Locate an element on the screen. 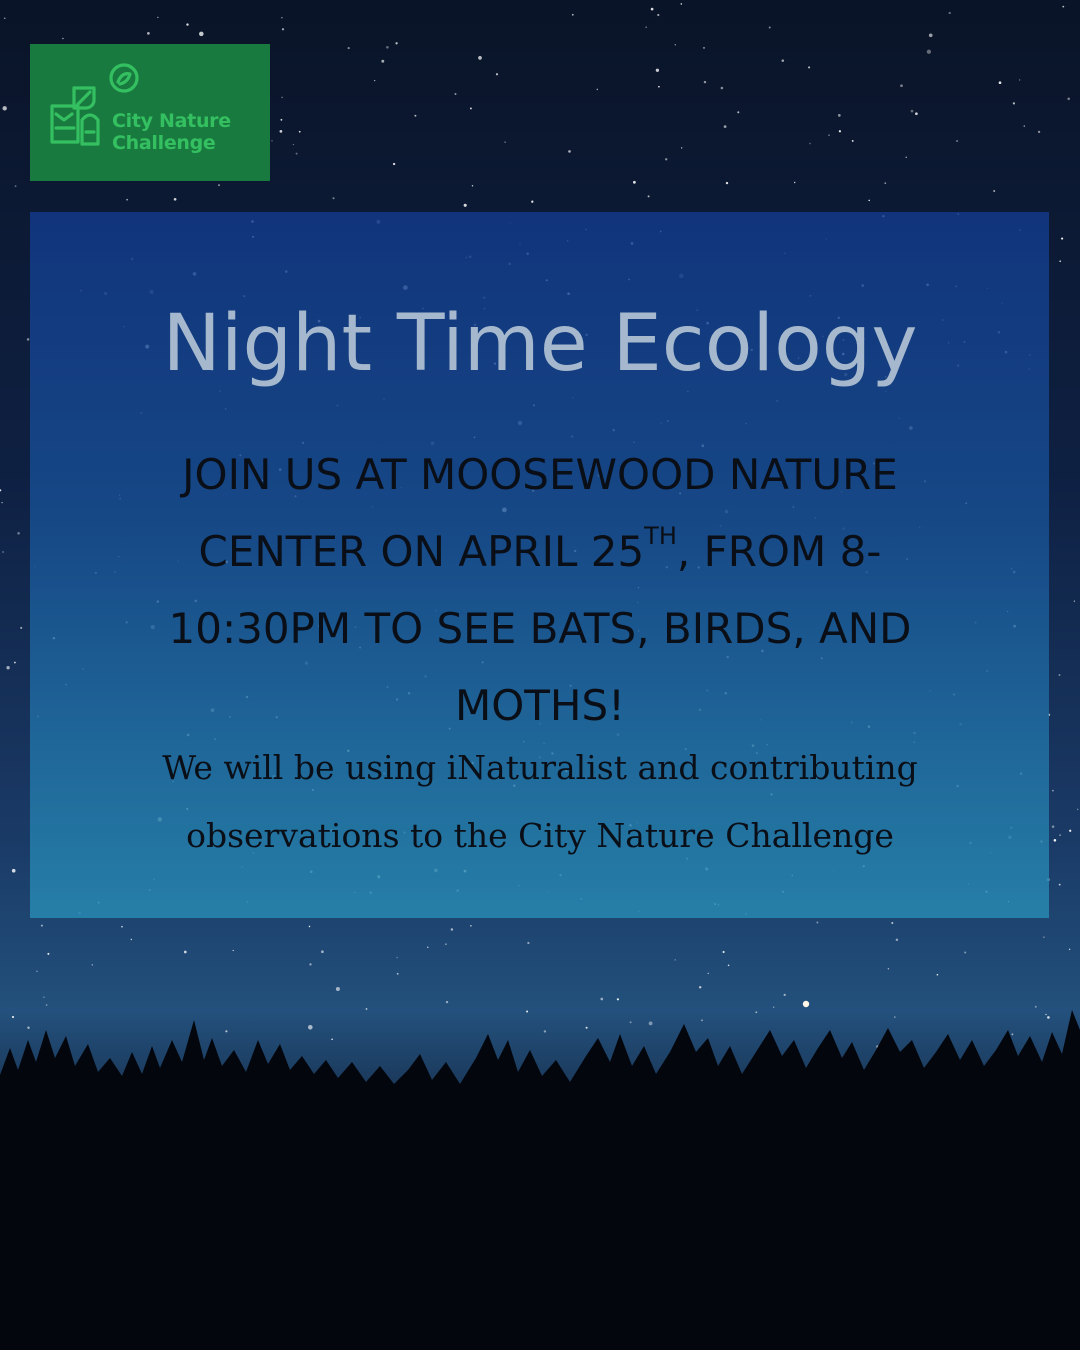 The height and width of the screenshot is (1350, 1080). announcement-date-text: CENTER ON APRIL 25 is located at coordinates (421, 551).